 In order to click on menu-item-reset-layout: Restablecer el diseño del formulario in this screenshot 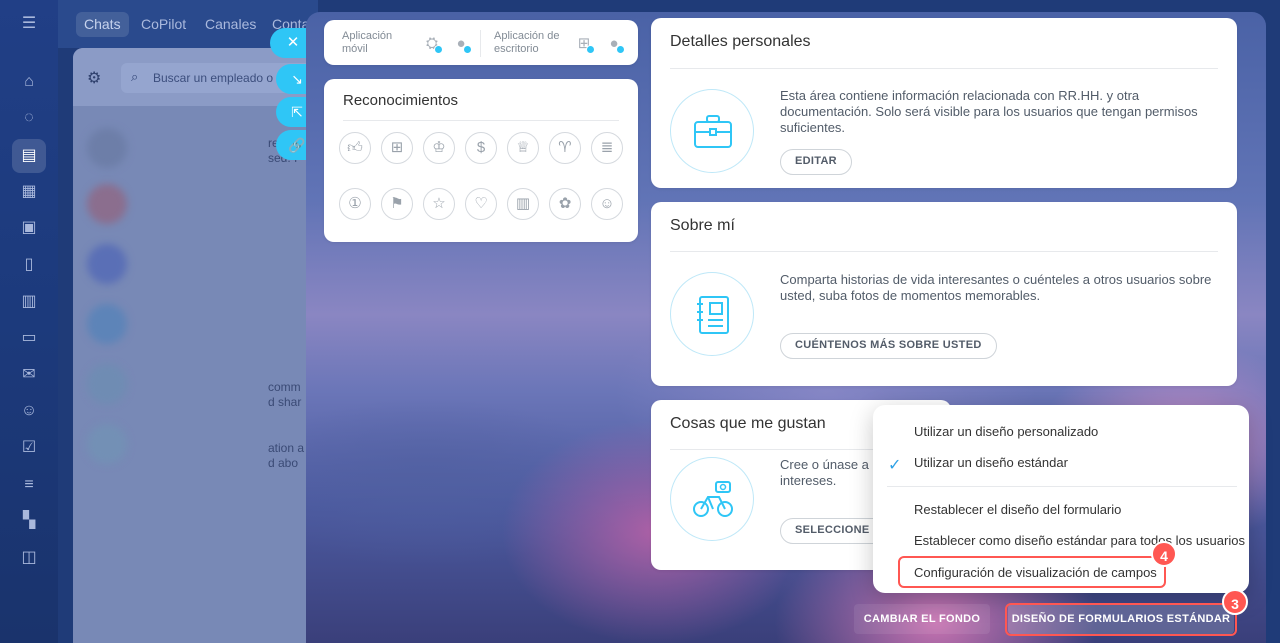, I will do `click(1017, 509)`.